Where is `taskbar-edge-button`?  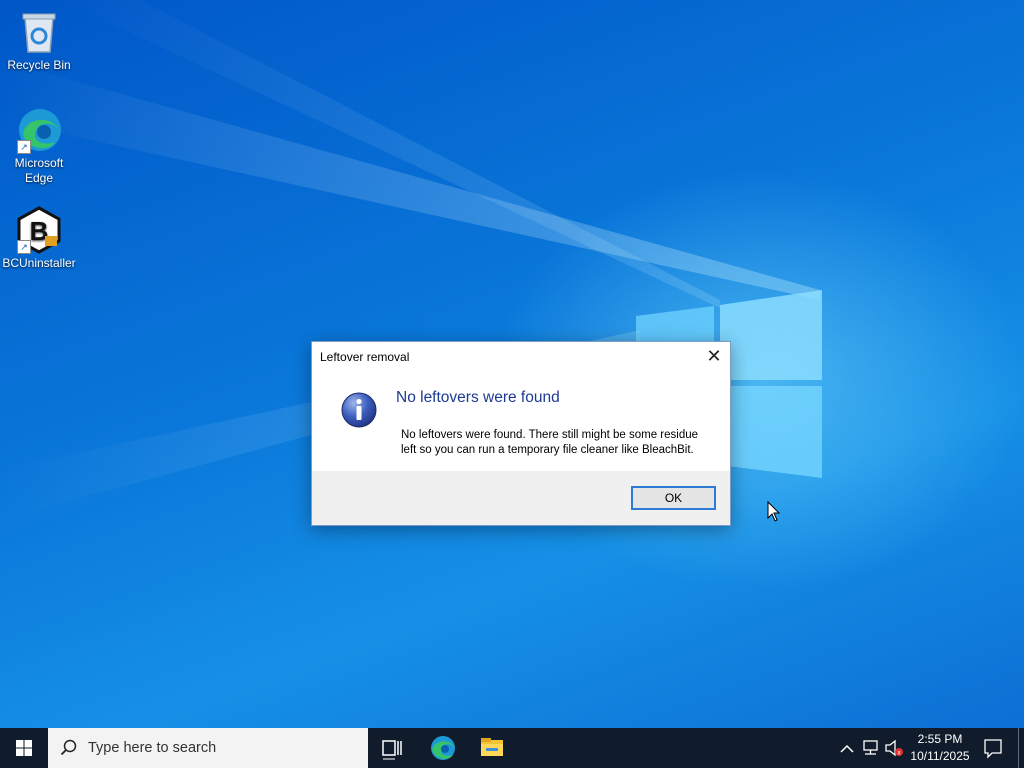
taskbar-edge-button is located at coordinates (443, 748).